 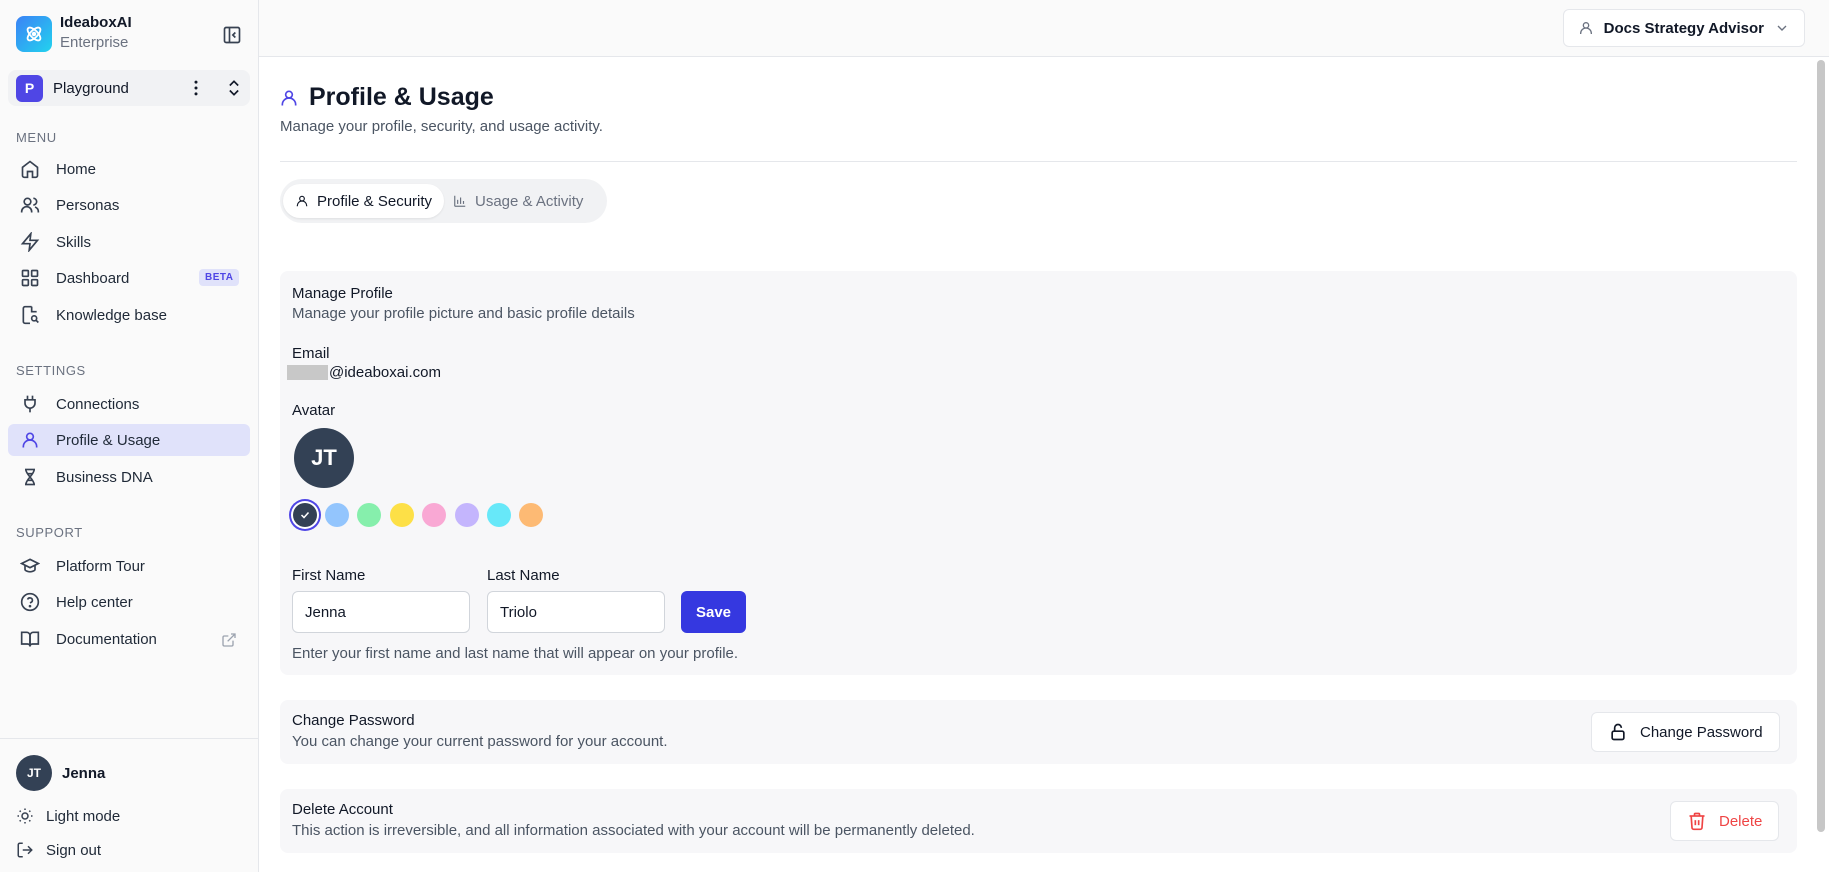 What do you see at coordinates (30, 205) in the screenshot?
I see `users-icon` at bounding box center [30, 205].